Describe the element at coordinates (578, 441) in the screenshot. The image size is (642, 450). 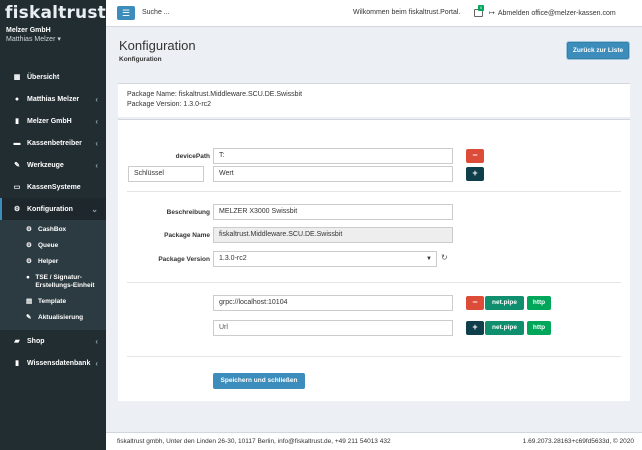
I see `footer-version: 1.69.2073.28163+c69fd5633d, © 2020` at that location.